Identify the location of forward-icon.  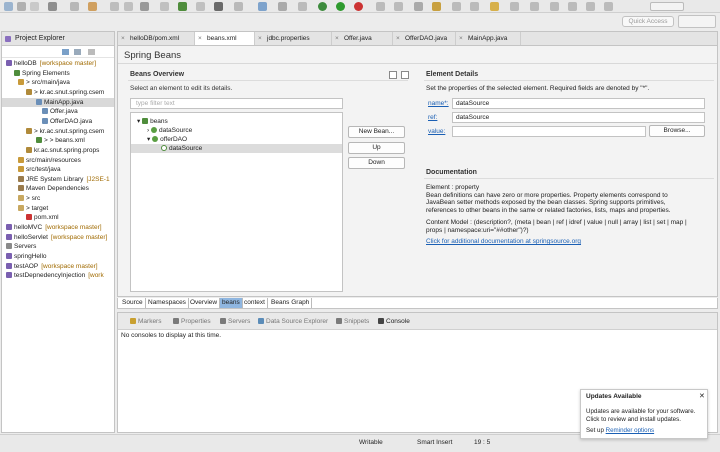
(572, 6).